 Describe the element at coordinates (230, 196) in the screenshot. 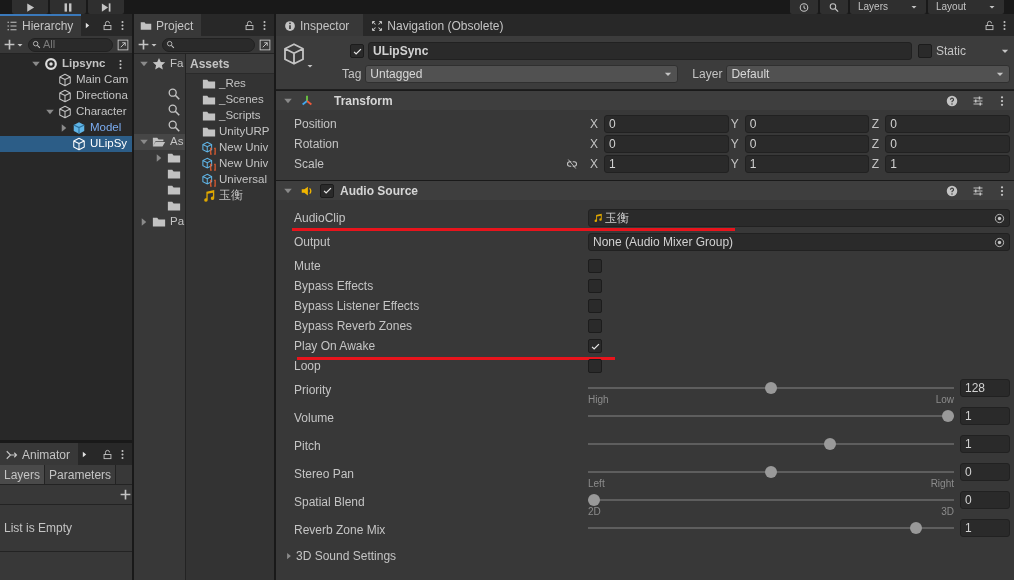

I see `asset-item: 玉衡` at that location.